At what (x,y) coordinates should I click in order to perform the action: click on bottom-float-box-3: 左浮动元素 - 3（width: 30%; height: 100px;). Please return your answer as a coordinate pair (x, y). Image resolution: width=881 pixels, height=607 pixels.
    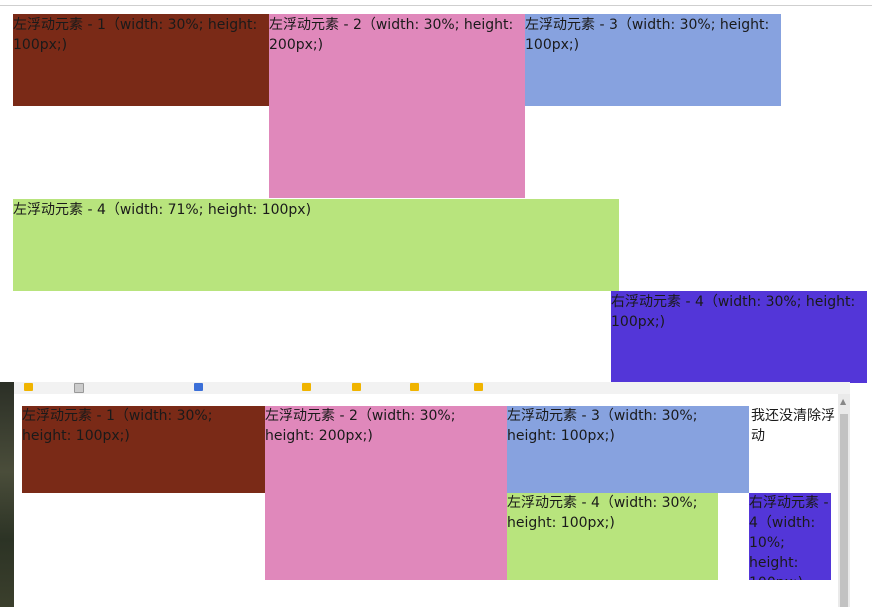
    Looking at the image, I should click on (628, 449).